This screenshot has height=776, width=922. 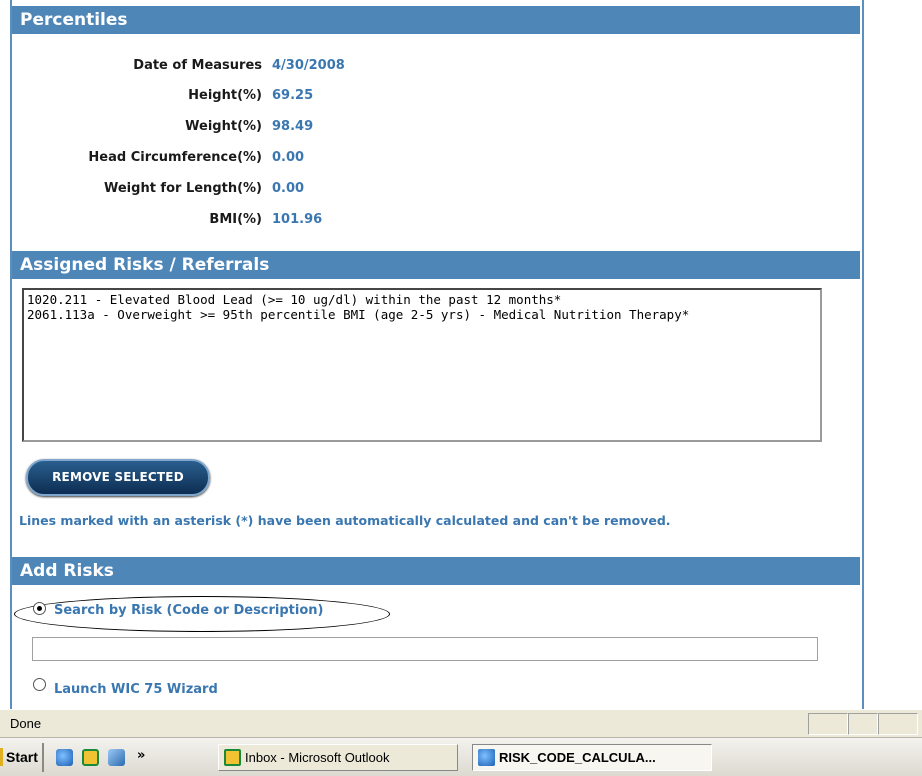 I want to click on percentile-row: Weight(%) 98.49, so click(x=262, y=129).